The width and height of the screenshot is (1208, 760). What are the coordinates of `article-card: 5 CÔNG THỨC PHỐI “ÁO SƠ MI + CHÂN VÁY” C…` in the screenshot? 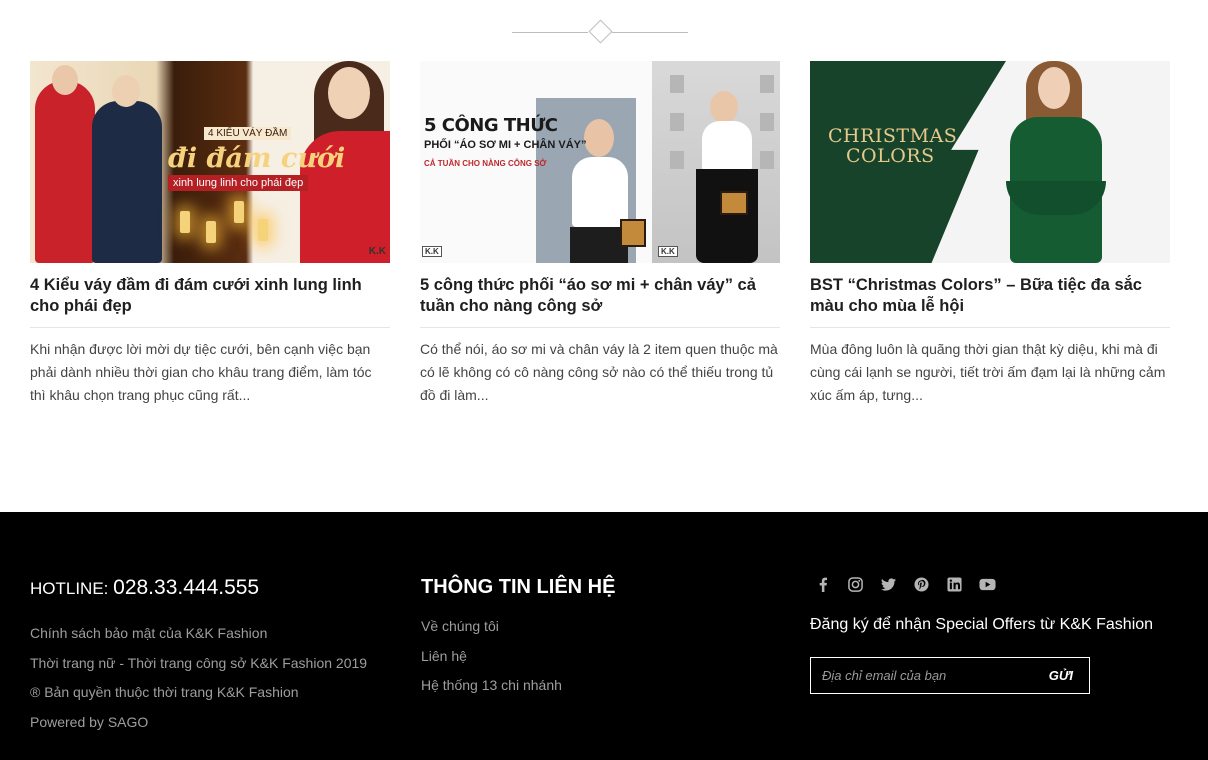 It's located at (600, 234).